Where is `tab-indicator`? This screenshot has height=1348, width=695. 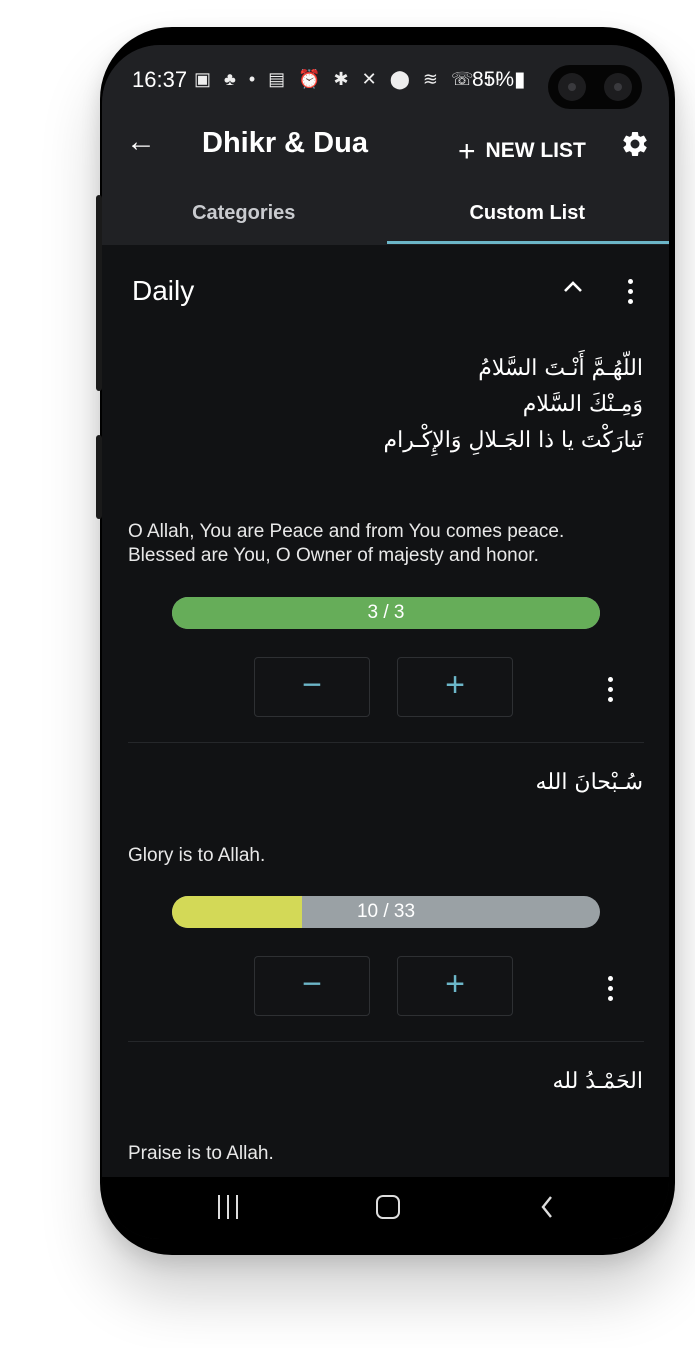 tab-indicator is located at coordinates (528, 242).